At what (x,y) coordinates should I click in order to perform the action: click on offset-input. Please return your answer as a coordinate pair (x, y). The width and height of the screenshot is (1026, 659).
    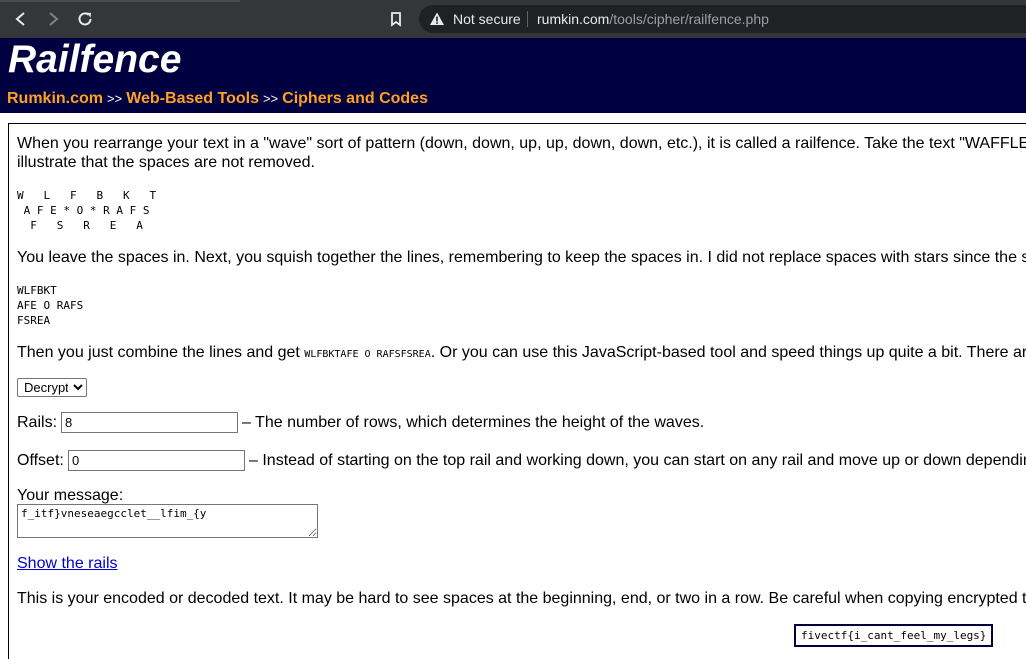
    Looking at the image, I should click on (156, 460).